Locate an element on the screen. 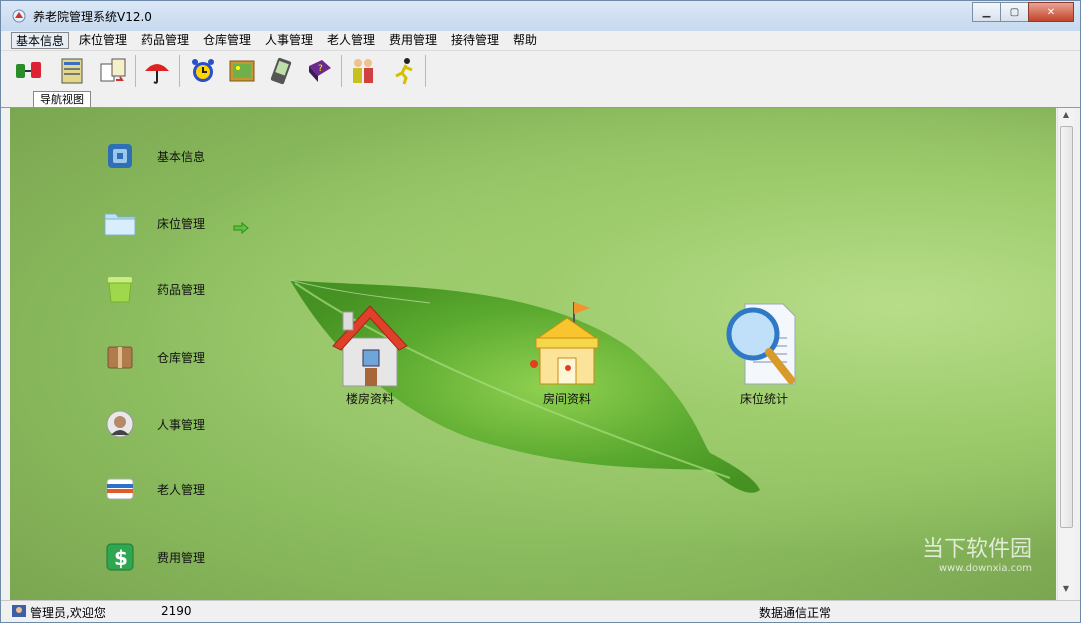 This screenshot has height=623, width=1081. running-man-icon is located at coordinates (405, 71).